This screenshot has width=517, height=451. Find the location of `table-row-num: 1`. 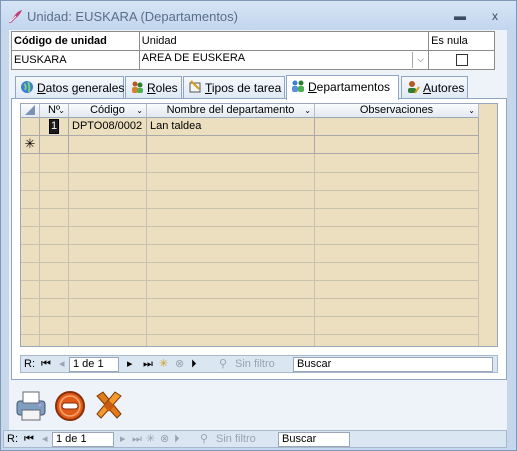

table-row-num: 1 is located at coordinates (54, 127).